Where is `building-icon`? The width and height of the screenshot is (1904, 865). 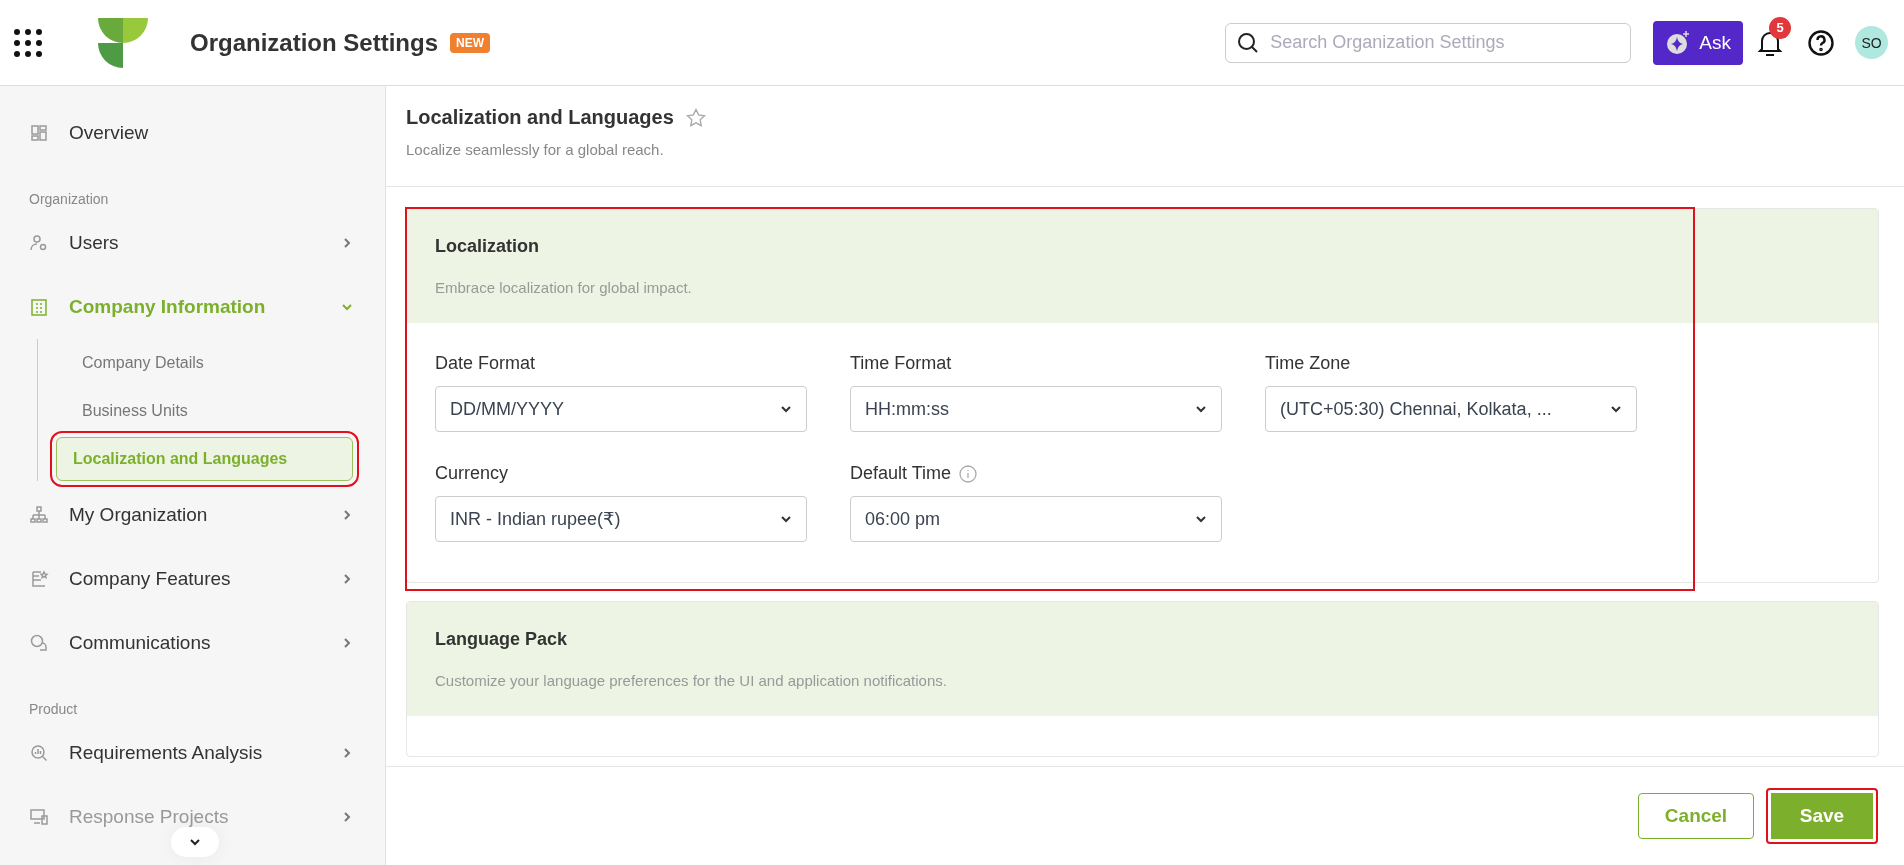
building-icon is located at coordinates (39, 307).